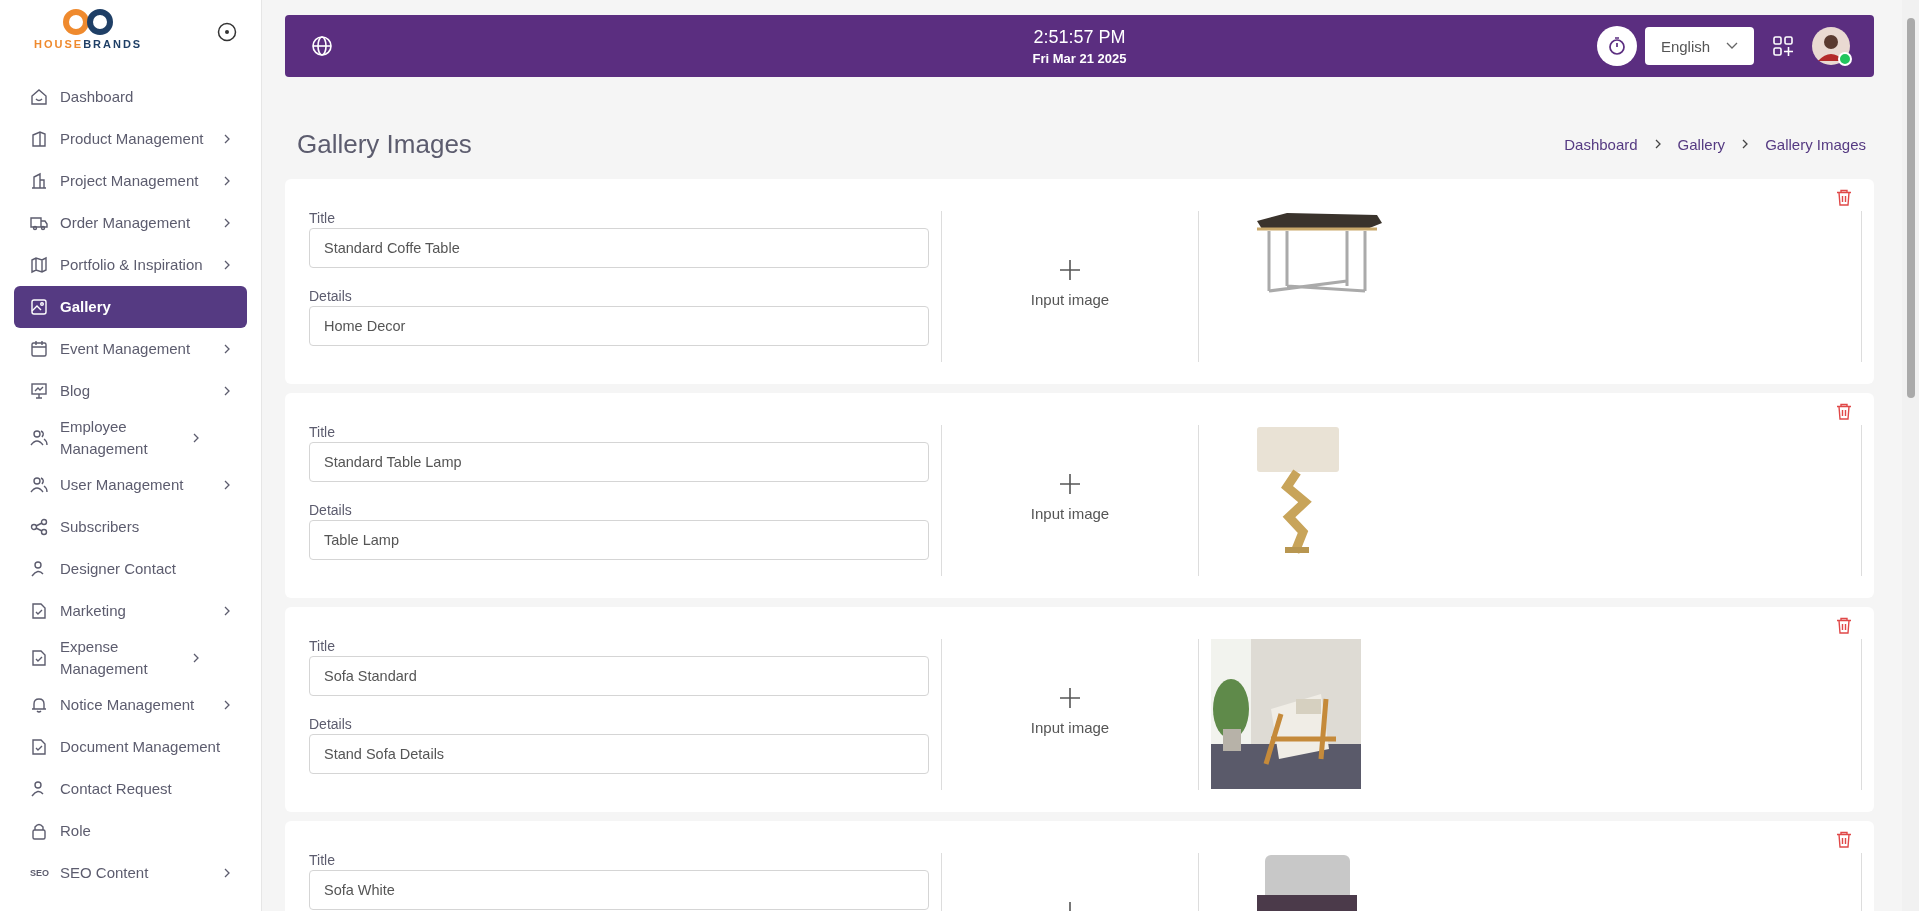 The height and width of the screenshot is (911, 1919). Describe the element at coordinates (130, 611) in the screenshot. I see `sidebar-item: Marketing` at that location.